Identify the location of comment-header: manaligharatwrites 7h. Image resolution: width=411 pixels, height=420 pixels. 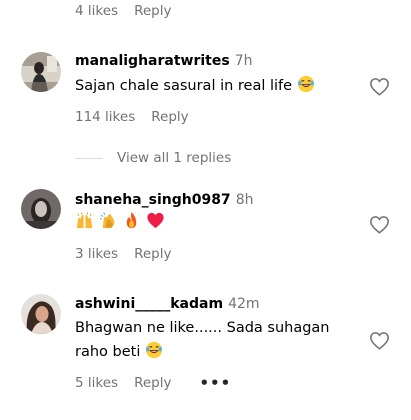
(163, 61).